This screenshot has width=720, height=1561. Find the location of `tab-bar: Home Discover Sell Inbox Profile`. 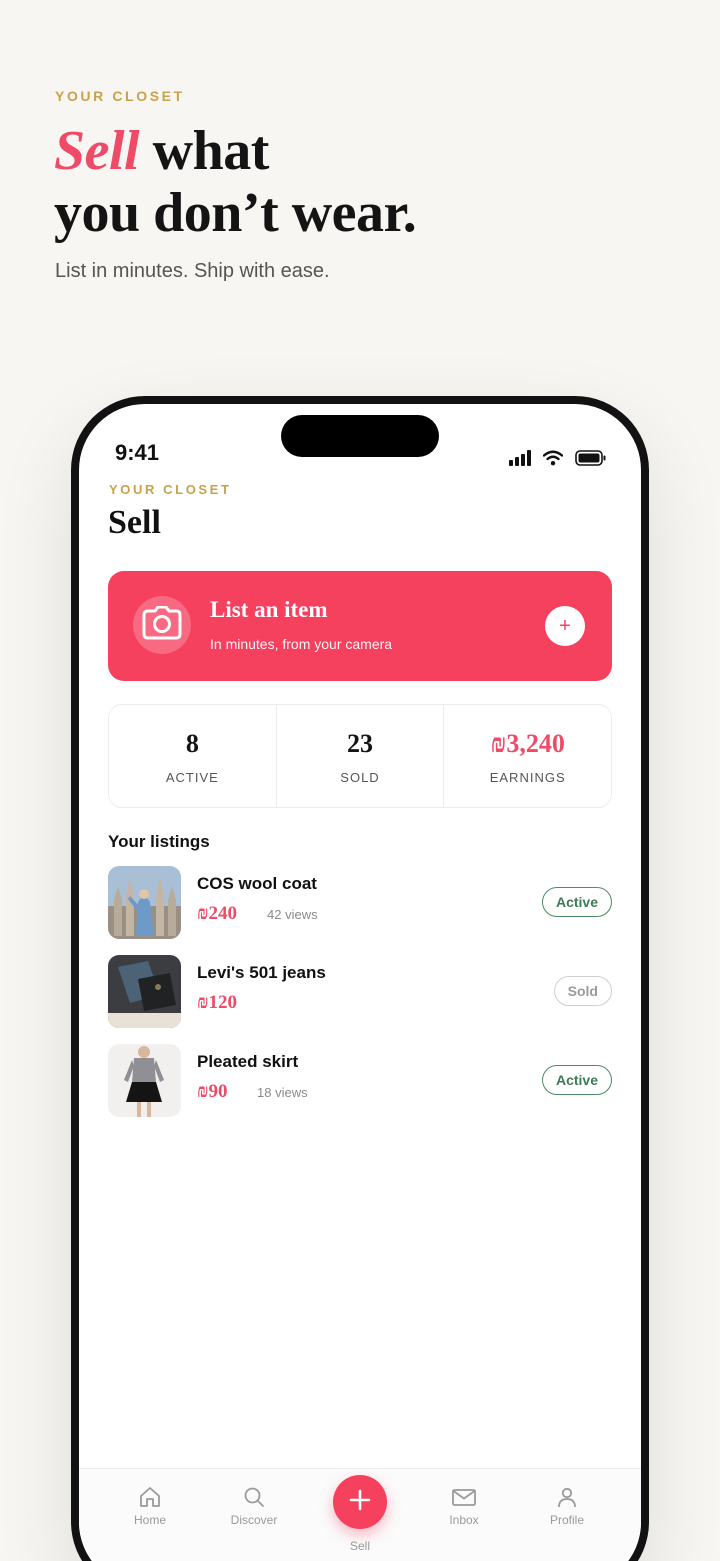

tab-bar: Home Discover Sell Inbox Profile is located at coordinates (360, 1514).